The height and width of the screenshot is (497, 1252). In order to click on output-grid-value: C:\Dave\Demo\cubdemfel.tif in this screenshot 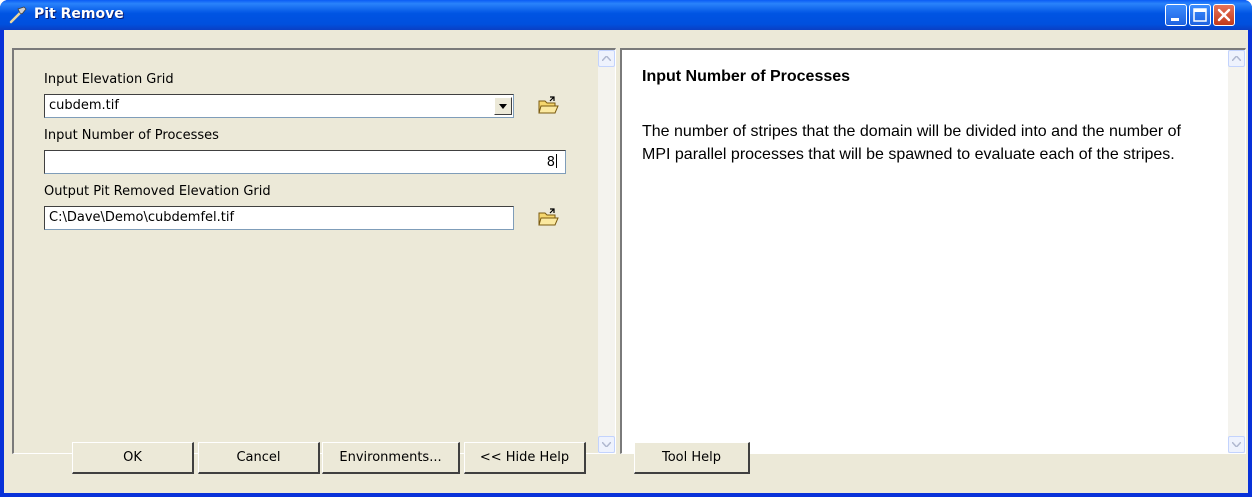, I will do `click(142, 217)`.